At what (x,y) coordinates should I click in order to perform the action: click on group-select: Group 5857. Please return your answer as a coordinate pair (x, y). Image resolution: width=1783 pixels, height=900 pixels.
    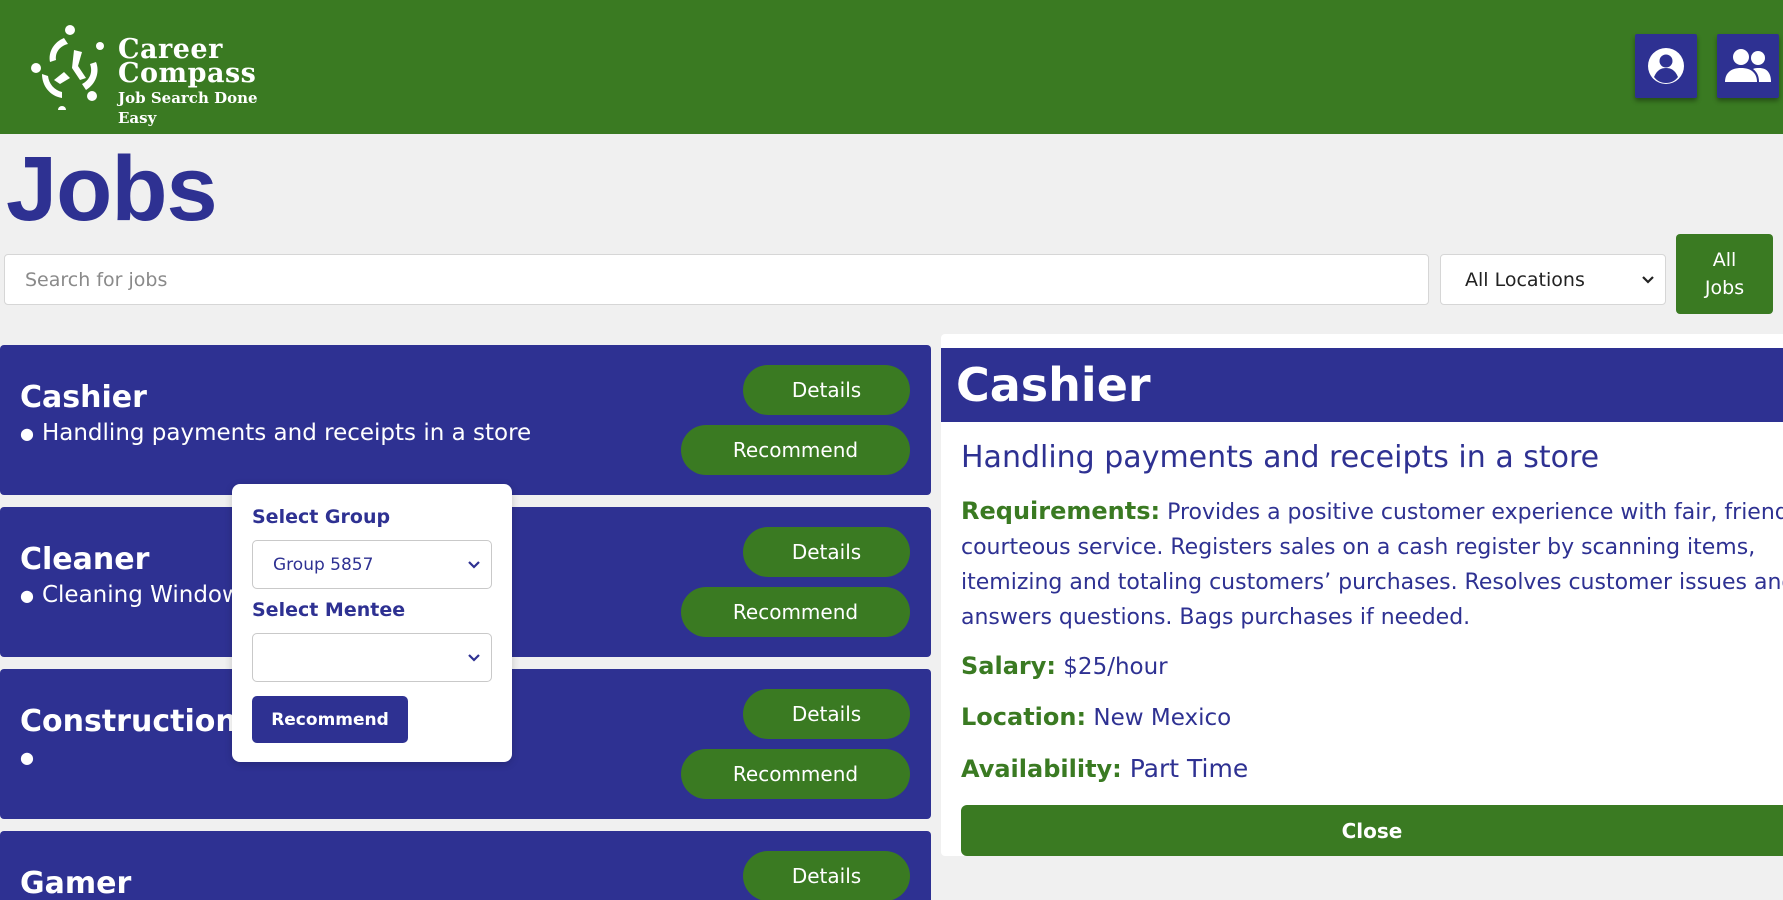
    Looking at the image, I should click on (372, 564).